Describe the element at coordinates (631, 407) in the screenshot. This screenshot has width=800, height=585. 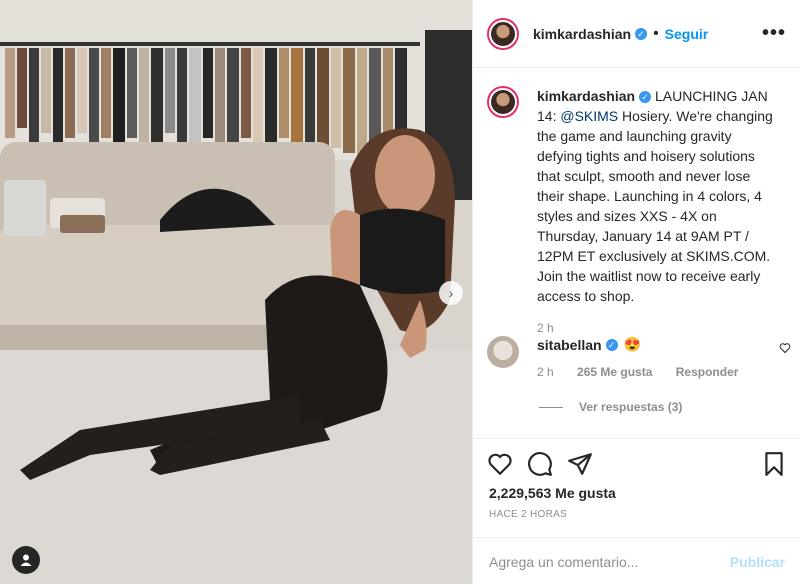
I see `view-replies-label: Ver respuestas (3)` at that location.